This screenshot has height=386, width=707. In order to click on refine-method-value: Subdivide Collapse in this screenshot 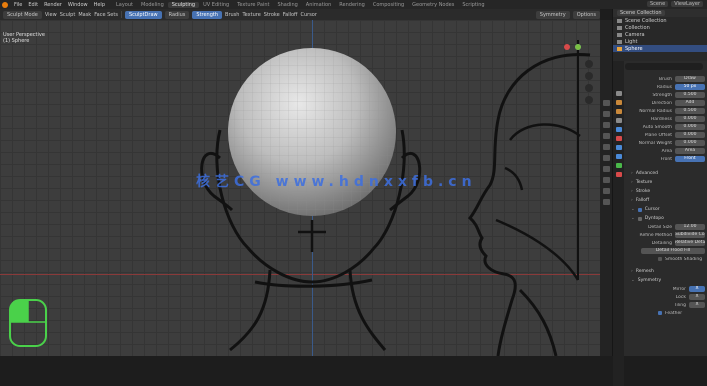, I will do `click(690, 235)`.